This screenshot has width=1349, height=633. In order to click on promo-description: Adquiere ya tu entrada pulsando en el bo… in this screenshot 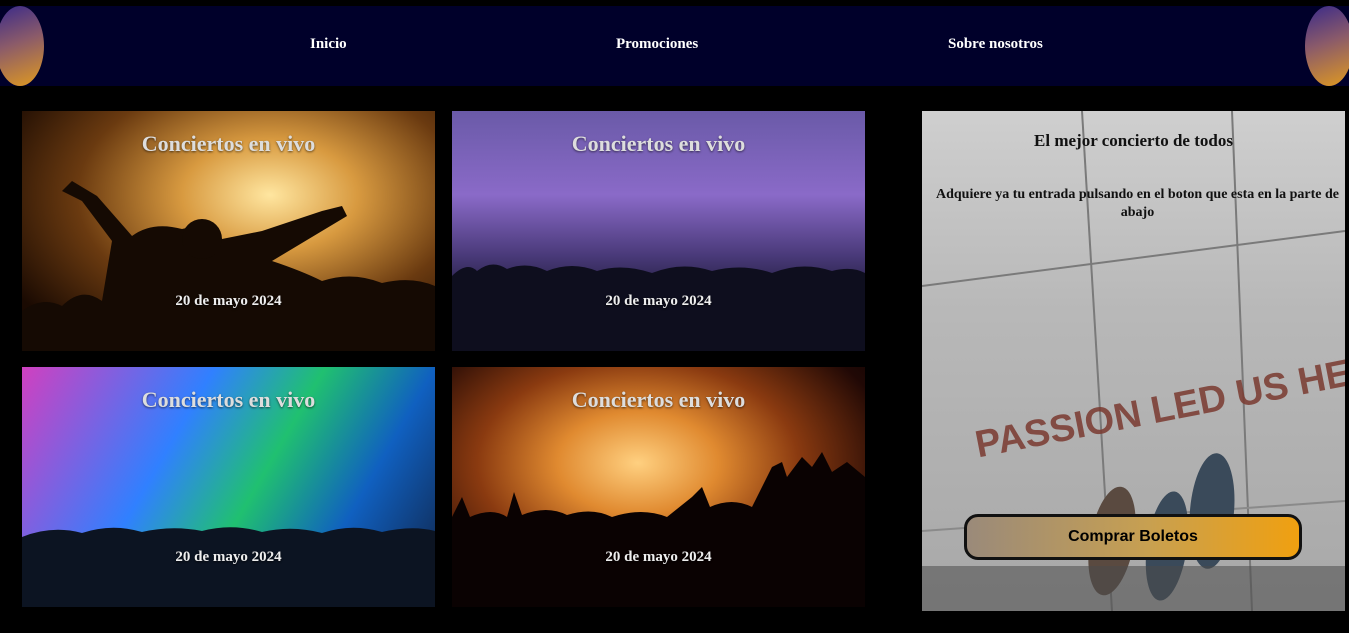, I will do `click(1137, 203)`.